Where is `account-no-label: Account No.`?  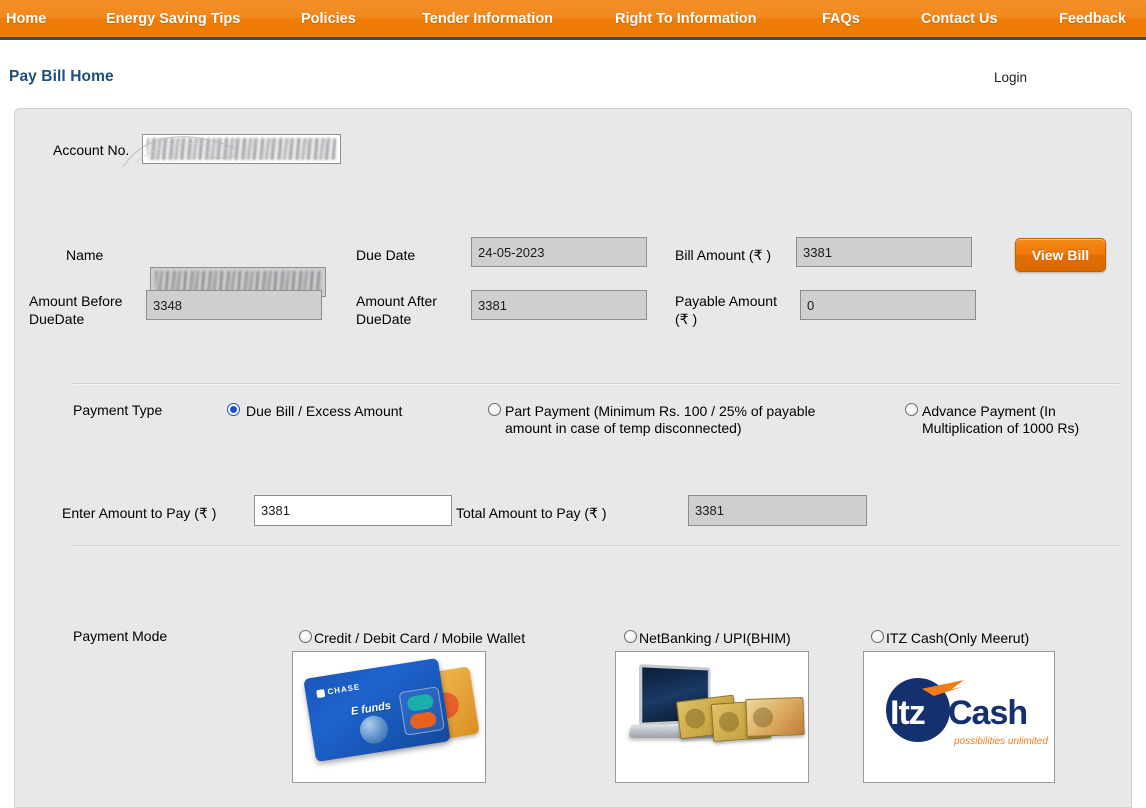
account-no-label: Account No. is located at coordinates (91, 150).